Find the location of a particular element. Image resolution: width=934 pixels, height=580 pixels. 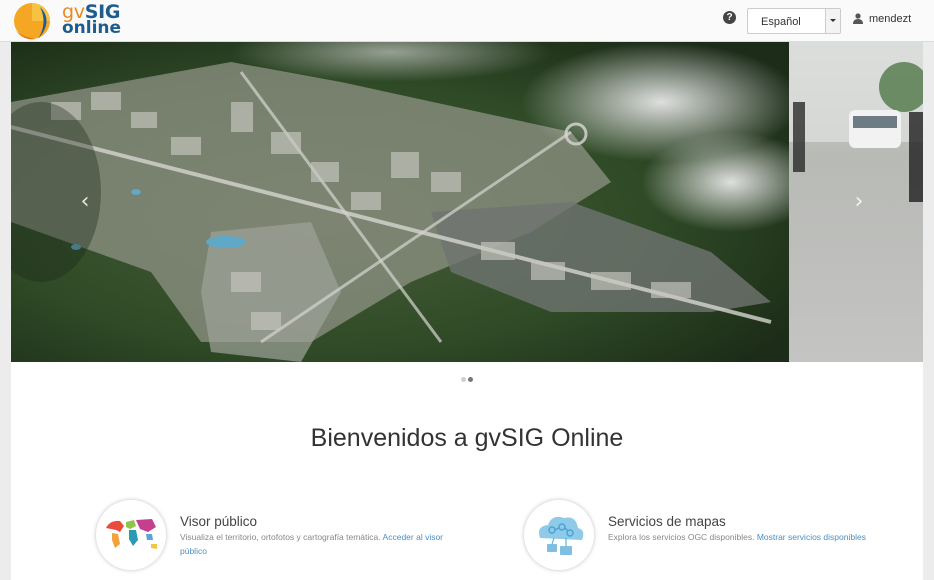

chevron-down-icon is located at coordinates (832, 21).